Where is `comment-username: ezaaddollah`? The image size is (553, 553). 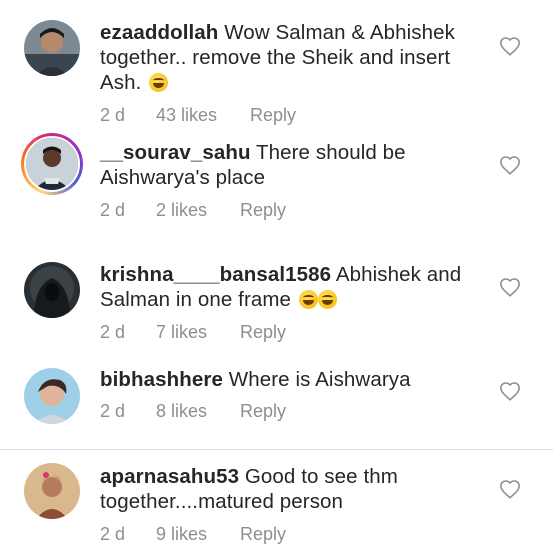
comment-username: ezaaddollah is located at coordinates (159, 32).